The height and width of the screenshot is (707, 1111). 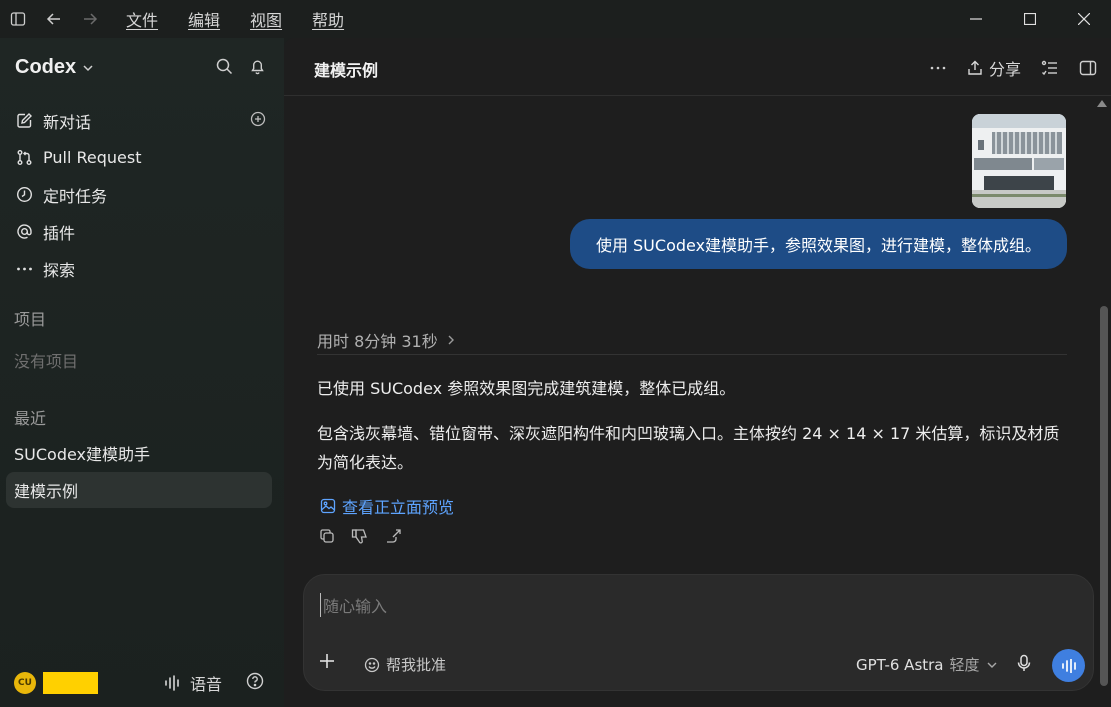 I want to click on model-selector: GPT-6 Astra 轻度, so click(x=927, y=664).